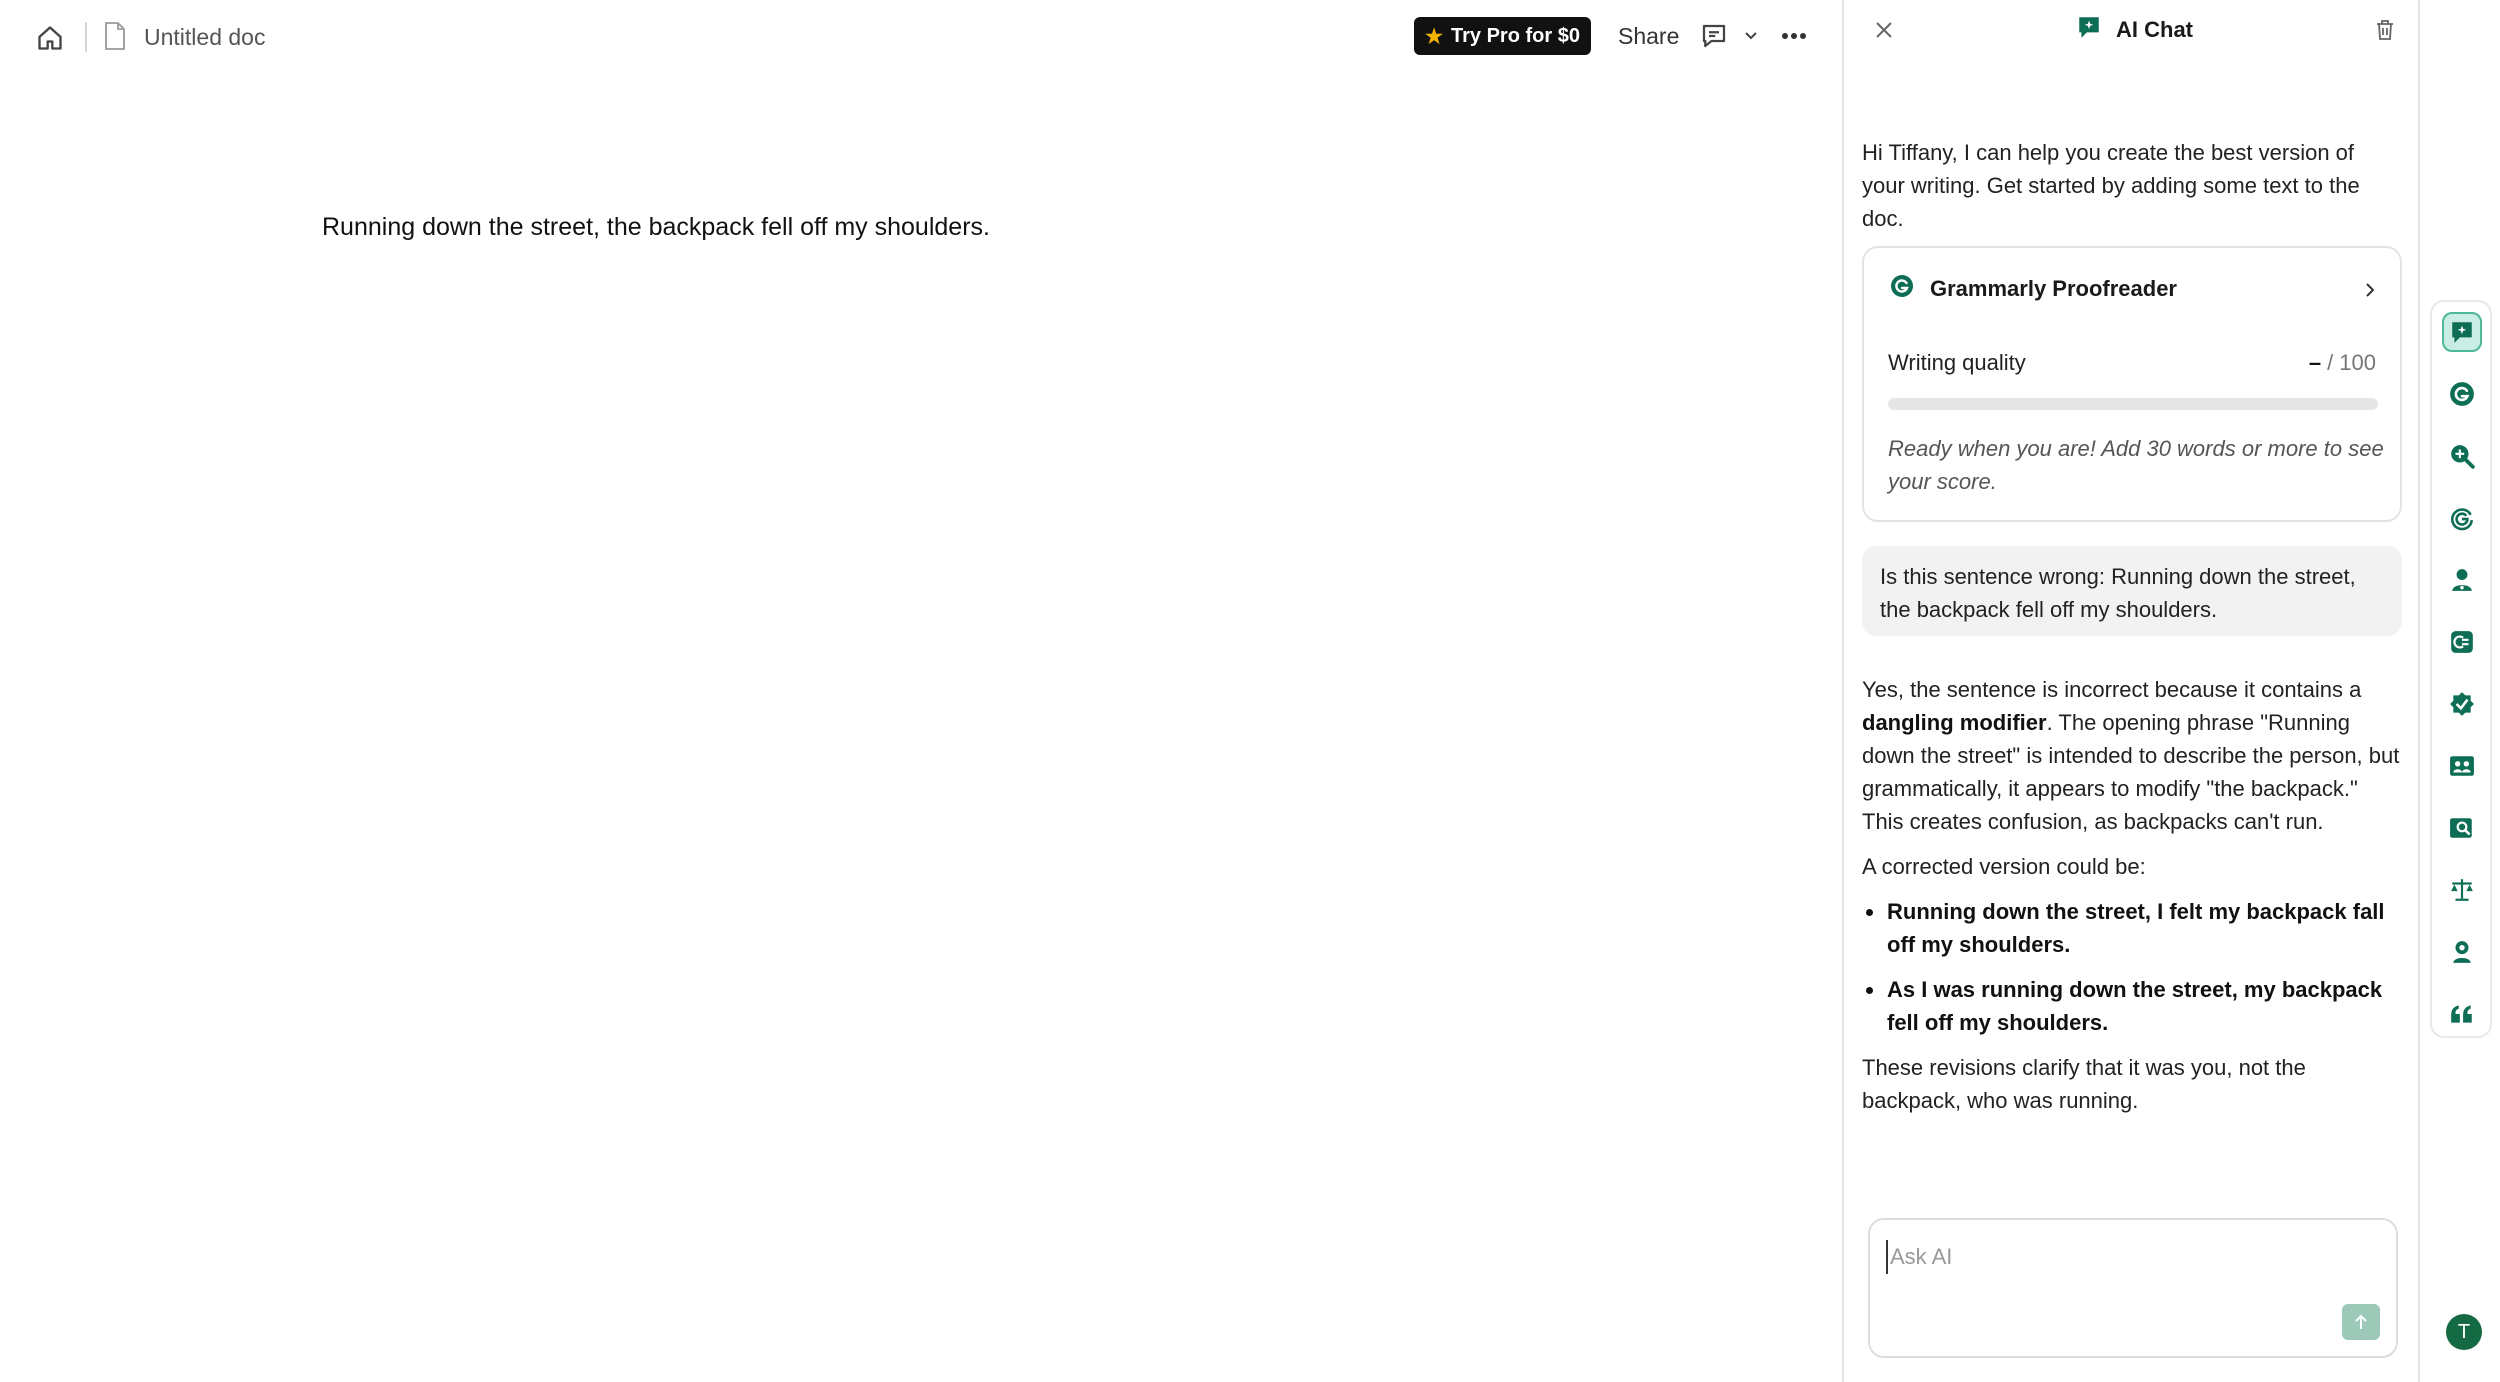 The image size is (2500, 1382). Describe the element at coordinates (2462, 580) in the screenshot. I see `reader-reactions-icon` at that location.